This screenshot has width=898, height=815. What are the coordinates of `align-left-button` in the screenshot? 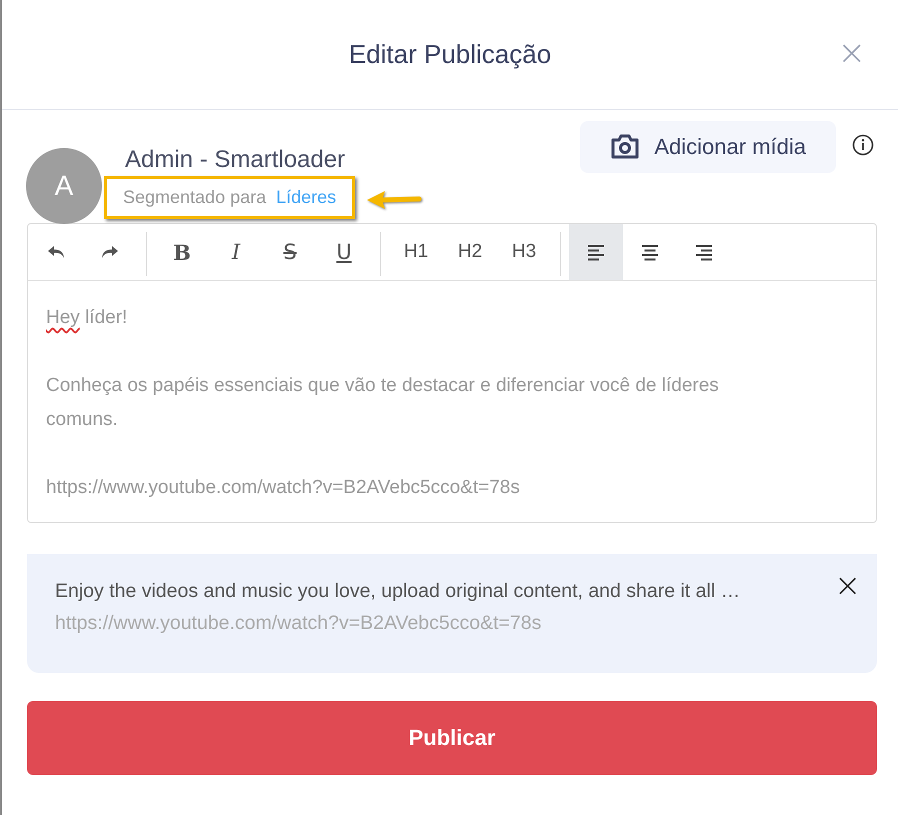 It's located at (596, 252).